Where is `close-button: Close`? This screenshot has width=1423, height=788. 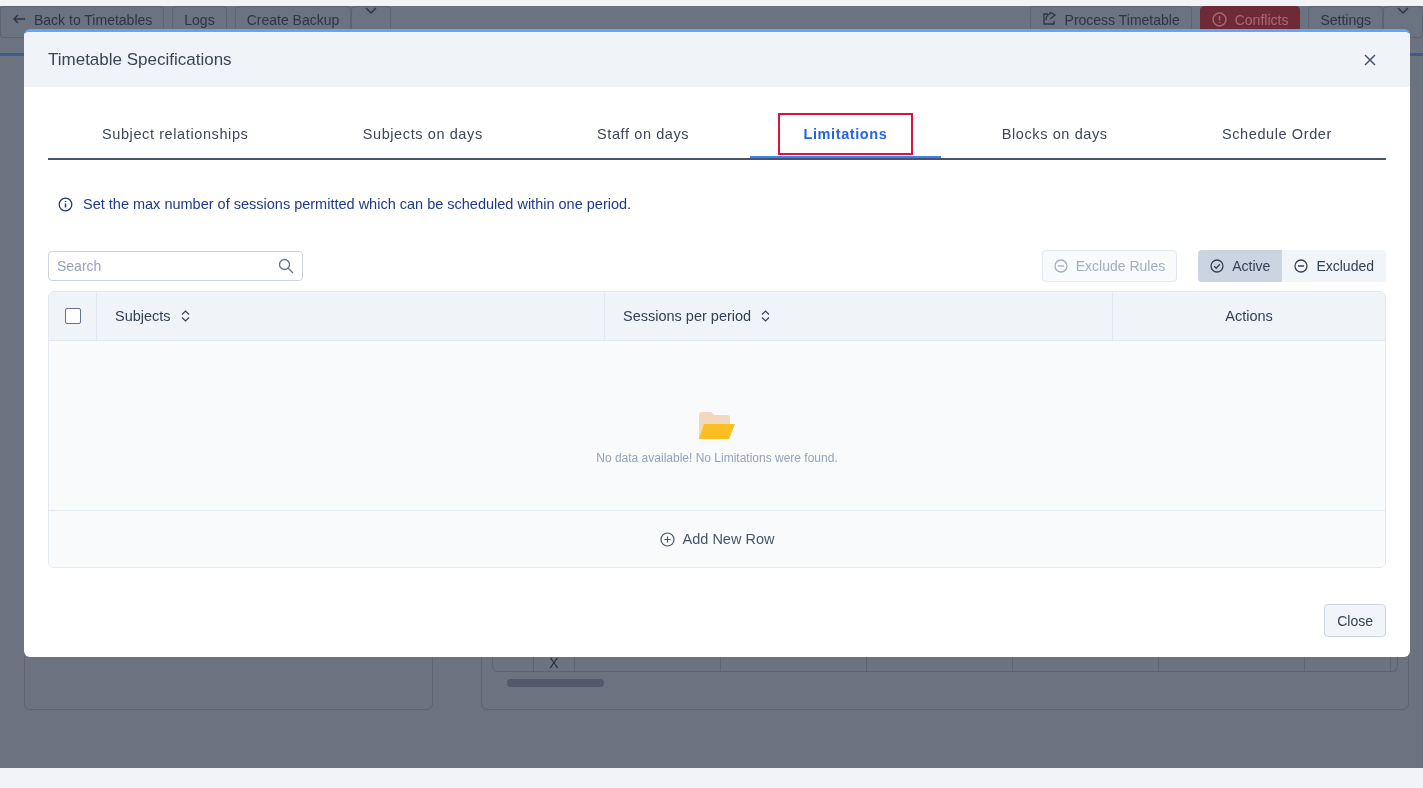
close-button: Close is located at coordinates (1355, 620).